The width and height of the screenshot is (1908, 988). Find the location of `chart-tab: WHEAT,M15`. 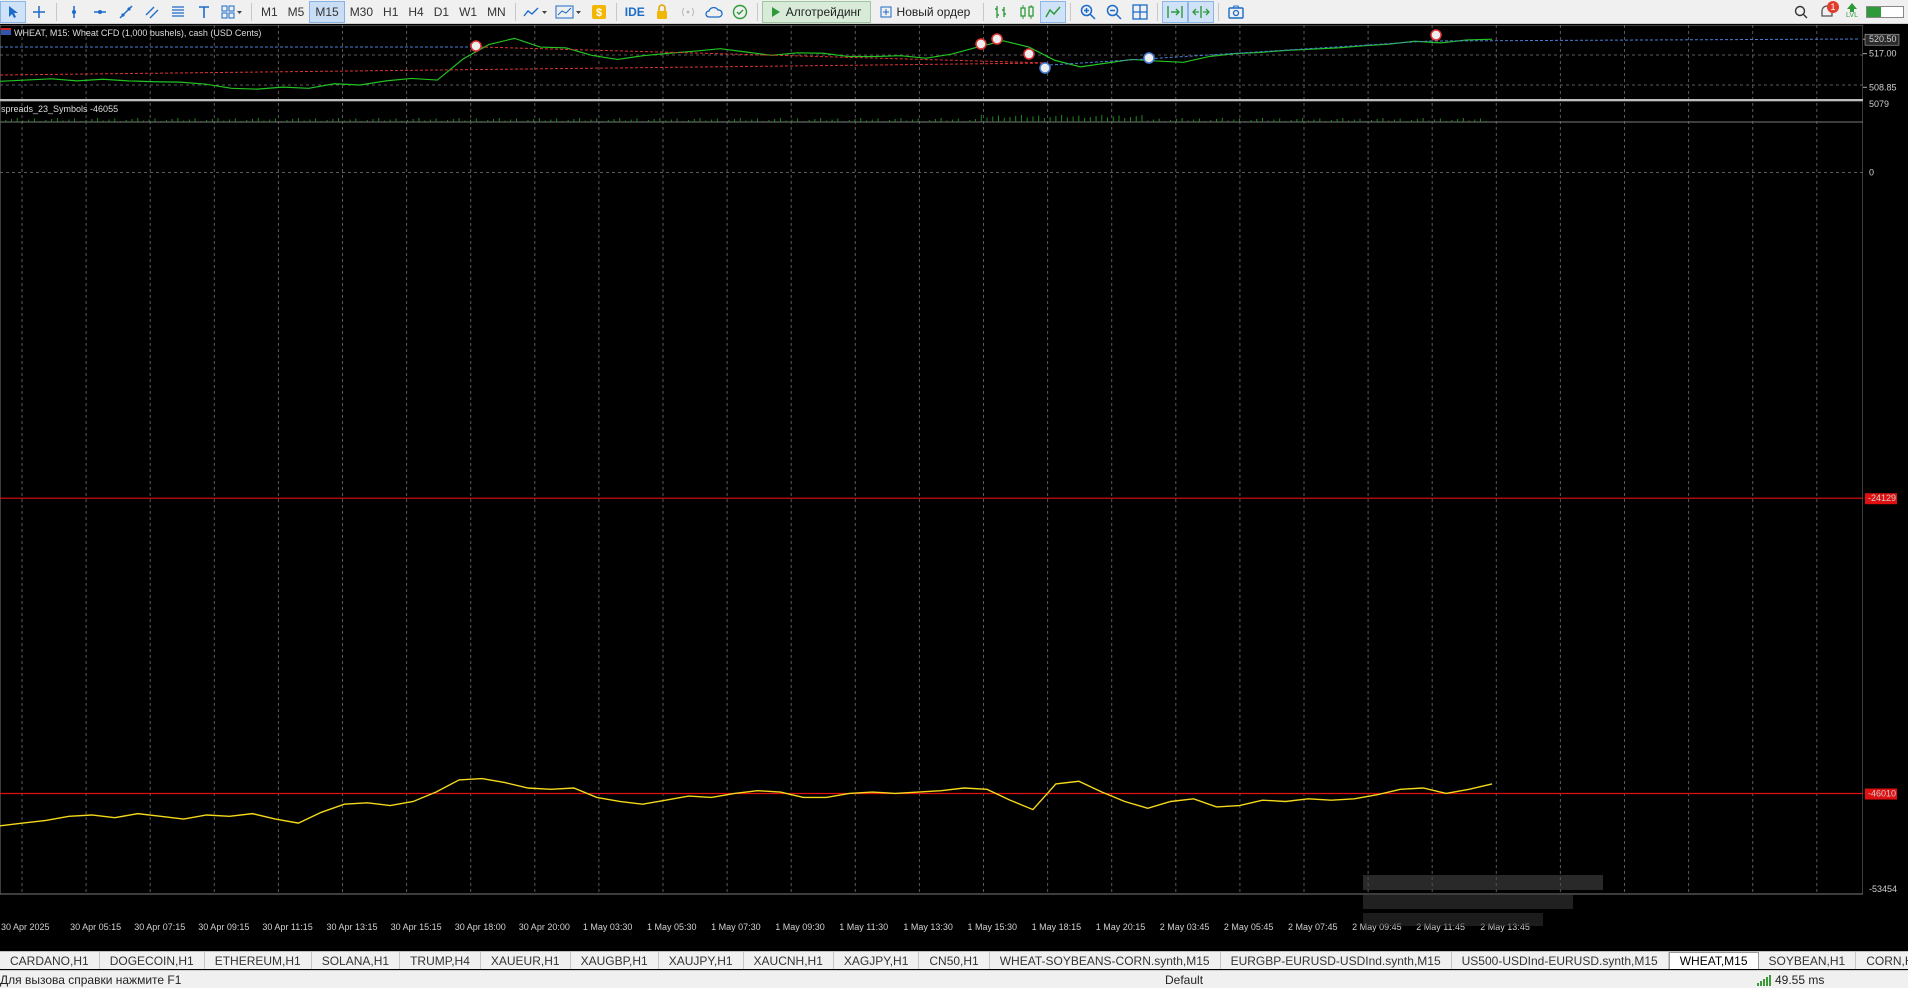

chart-tab: WHEAT,M15 is located at coordinates (1713, 960).